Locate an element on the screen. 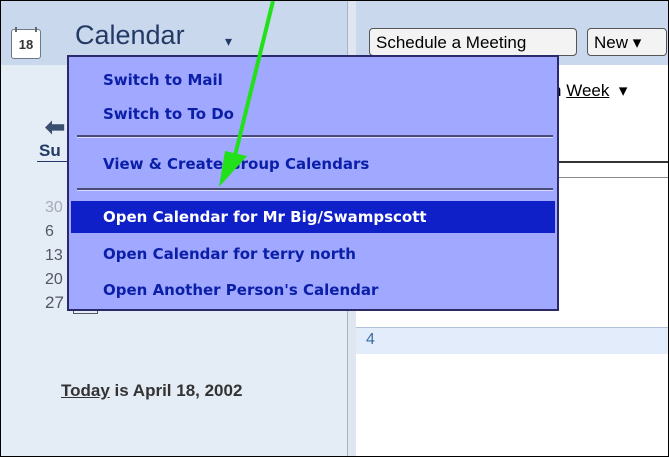 This screenshot has width=669, height=457. menu-item-open-calendar-terry-north: Open Calendar for terry north is located at coordinates (229, 254).